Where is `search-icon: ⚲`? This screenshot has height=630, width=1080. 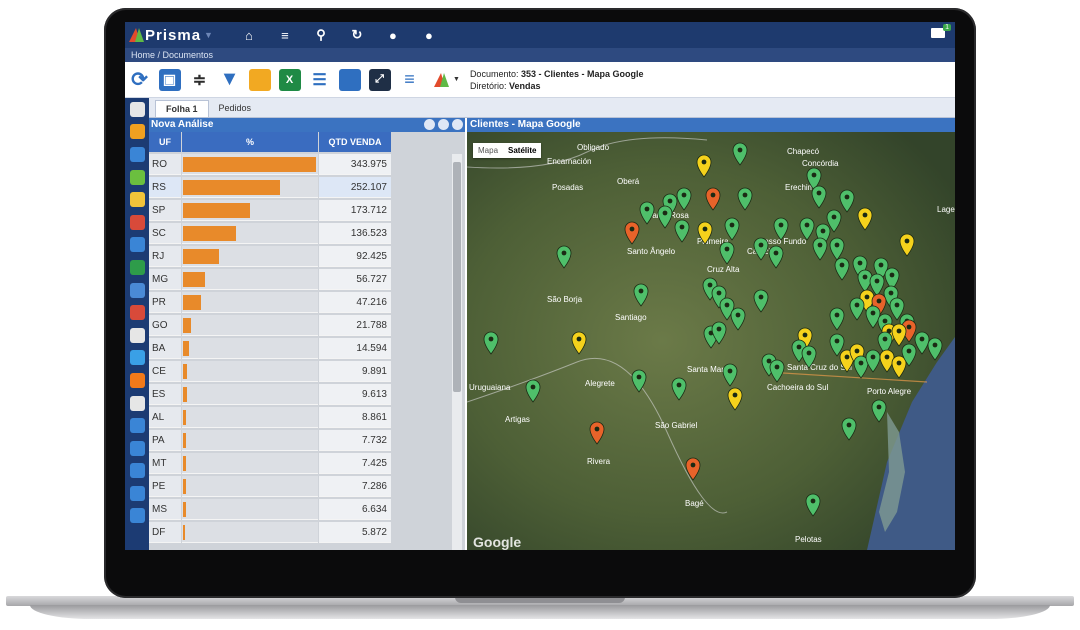
search-icon: ⚲ is located at coordinates (321, 35).